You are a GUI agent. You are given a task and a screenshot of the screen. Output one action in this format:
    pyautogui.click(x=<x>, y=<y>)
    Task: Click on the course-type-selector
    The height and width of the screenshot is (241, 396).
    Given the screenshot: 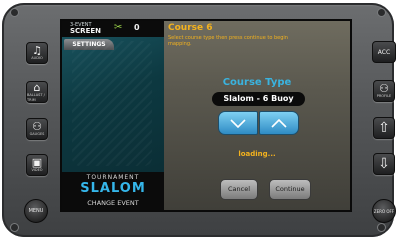 What is the action you would take?
    pyautogui.click(x=258, y=123)
    